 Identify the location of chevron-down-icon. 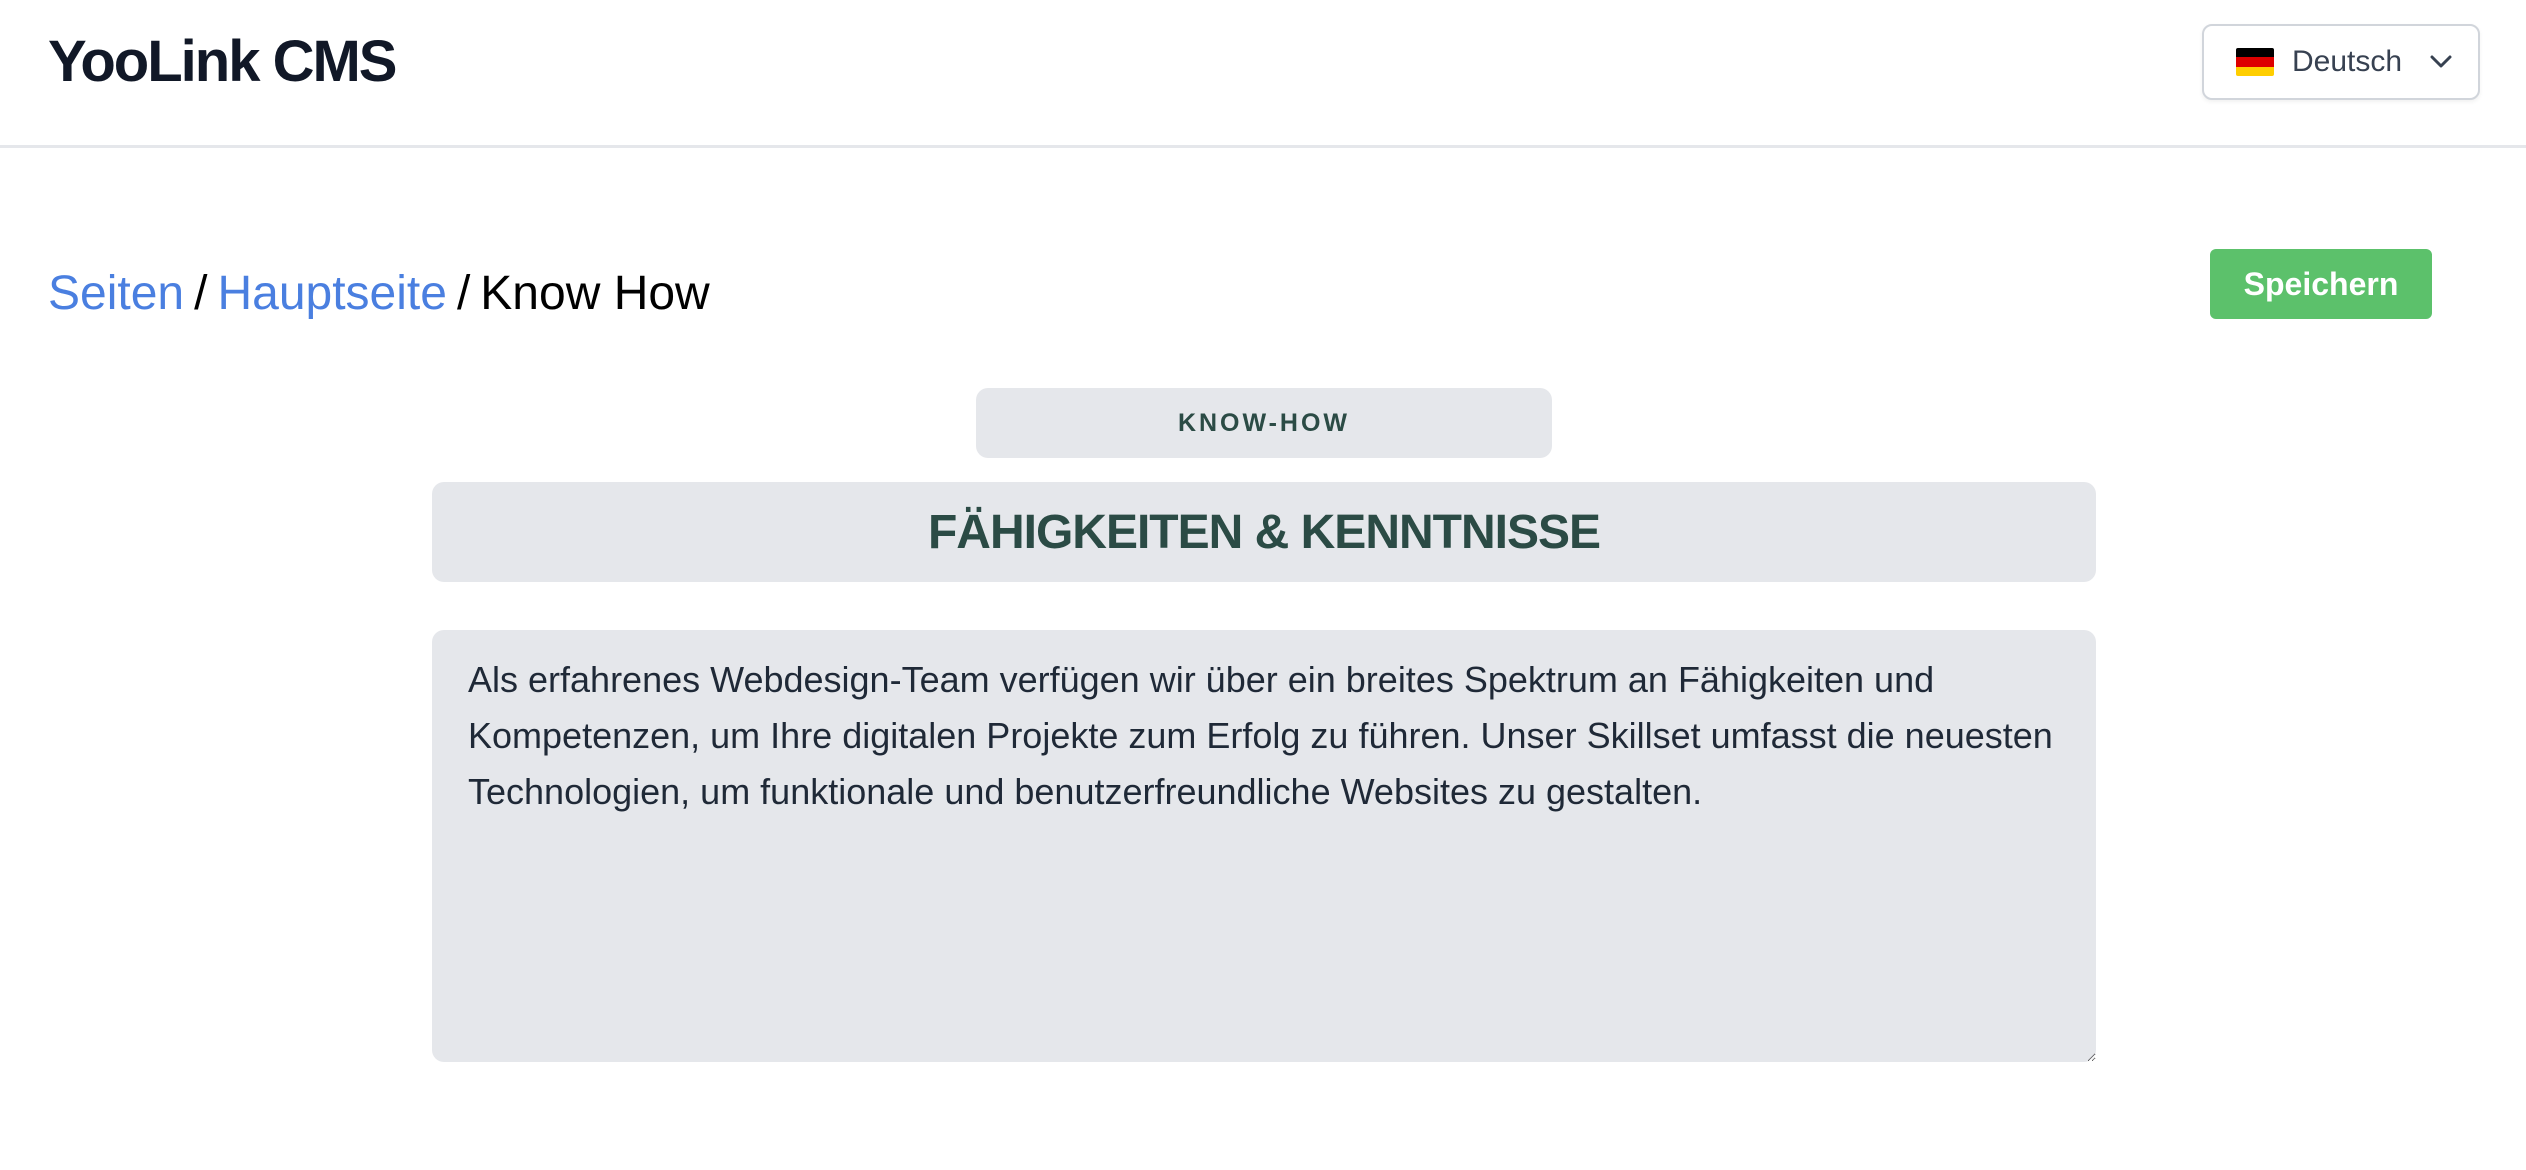
(2441, 62).